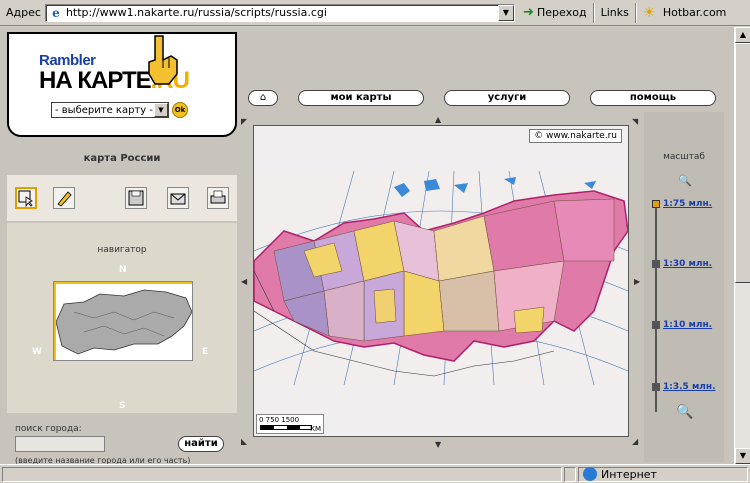  I want to click on panel-title: карта России, so click(122, 158).